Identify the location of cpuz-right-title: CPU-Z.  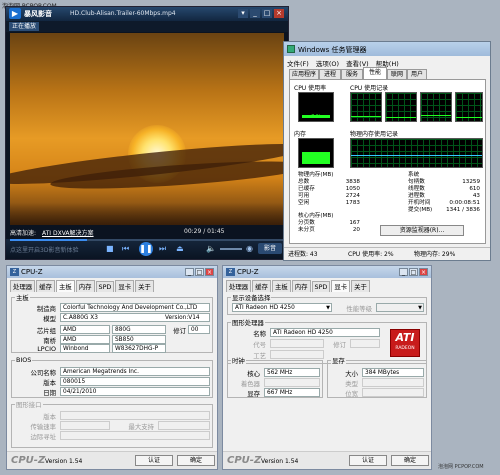
(248, 272).